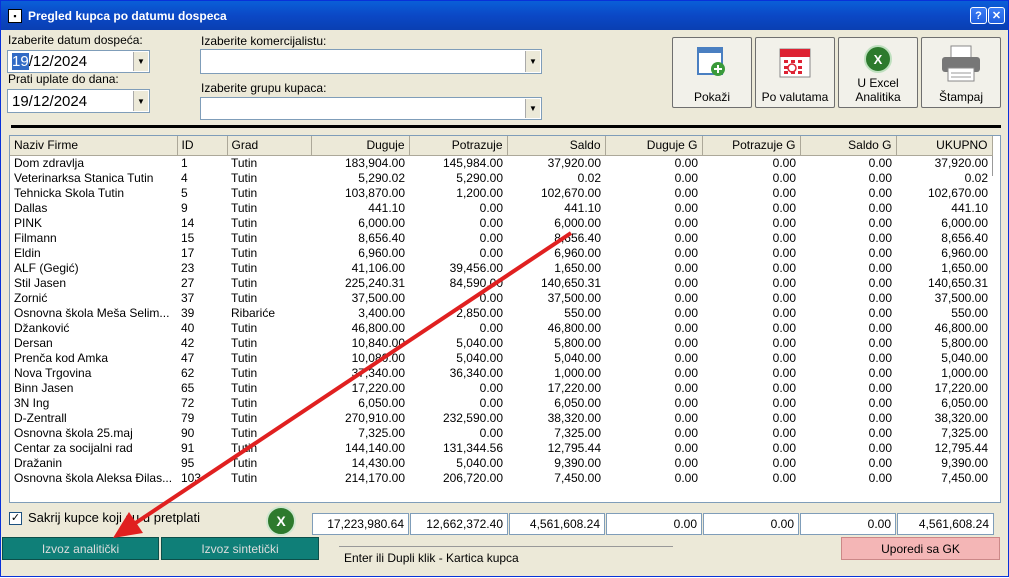  I want to click on annotation-arrow-head, so click(128, 525).